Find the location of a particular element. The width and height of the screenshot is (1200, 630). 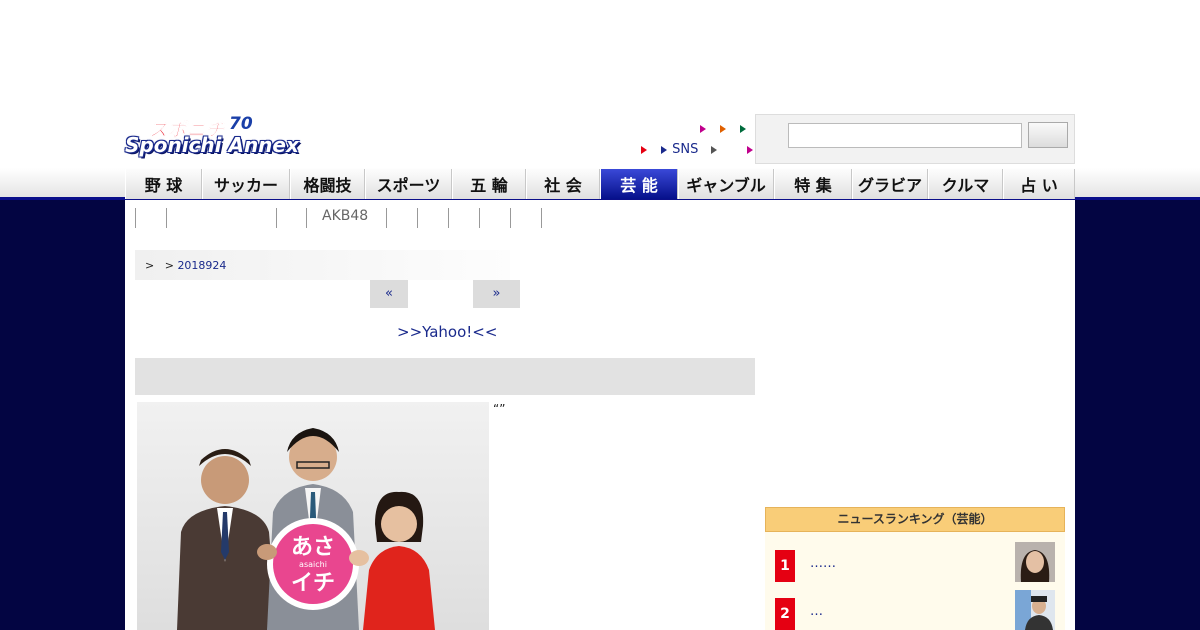

sub-nav: AKB48 is located at coordinates (338, 219).